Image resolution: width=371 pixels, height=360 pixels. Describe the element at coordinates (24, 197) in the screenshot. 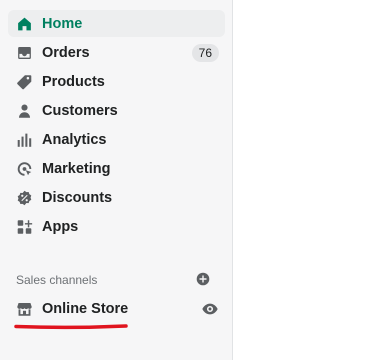

I see `discount-icon` at that location.